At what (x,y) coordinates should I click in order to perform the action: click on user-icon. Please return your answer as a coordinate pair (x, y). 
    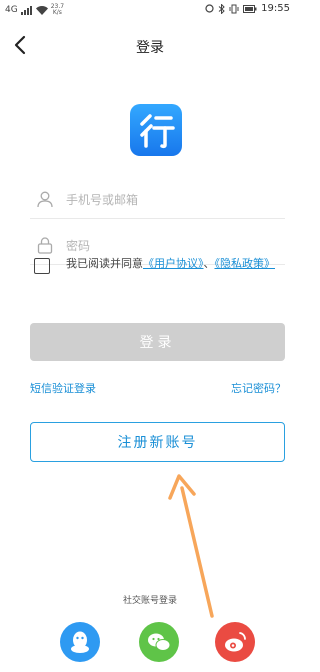
    Looking at the image, I should click on (45, 199).